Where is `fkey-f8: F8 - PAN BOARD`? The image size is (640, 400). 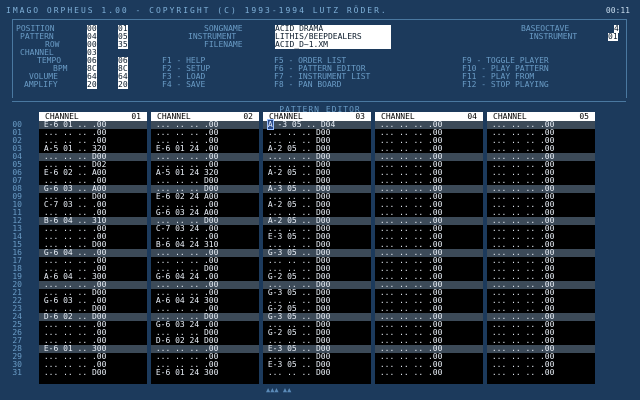
fkey-f8: F8 - PAN BOARD is located at coordinates (307, 85).